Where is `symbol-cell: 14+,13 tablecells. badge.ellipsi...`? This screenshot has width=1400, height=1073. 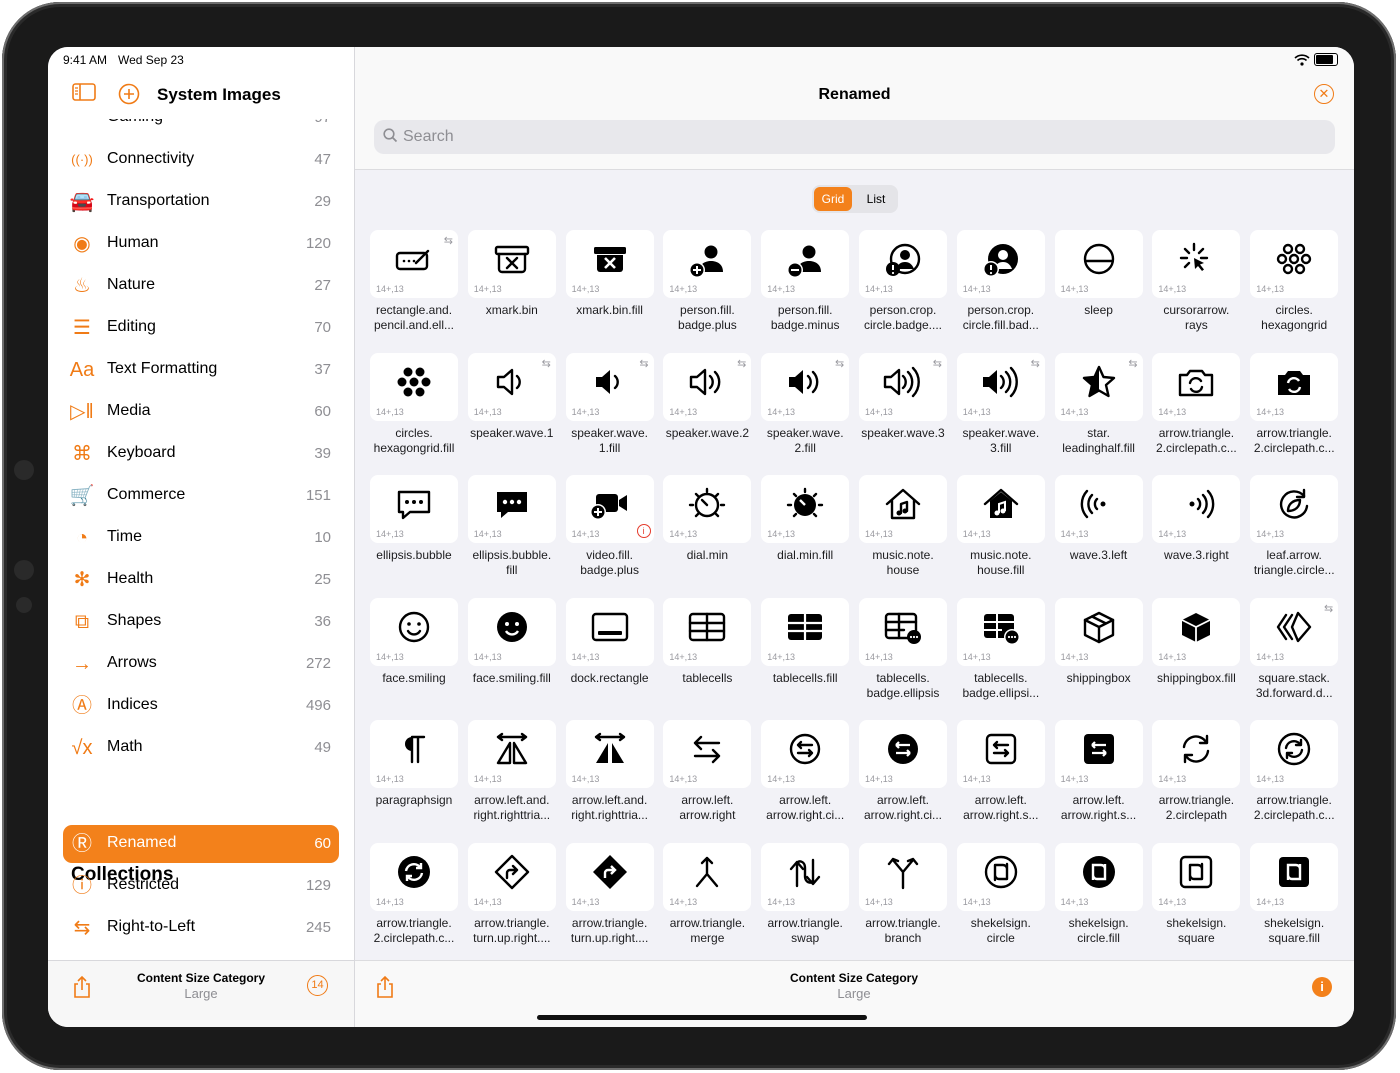
symbol-cell: 14+,13 tablecells. badge.ellipsi... is located at coordinates (1001, 656).